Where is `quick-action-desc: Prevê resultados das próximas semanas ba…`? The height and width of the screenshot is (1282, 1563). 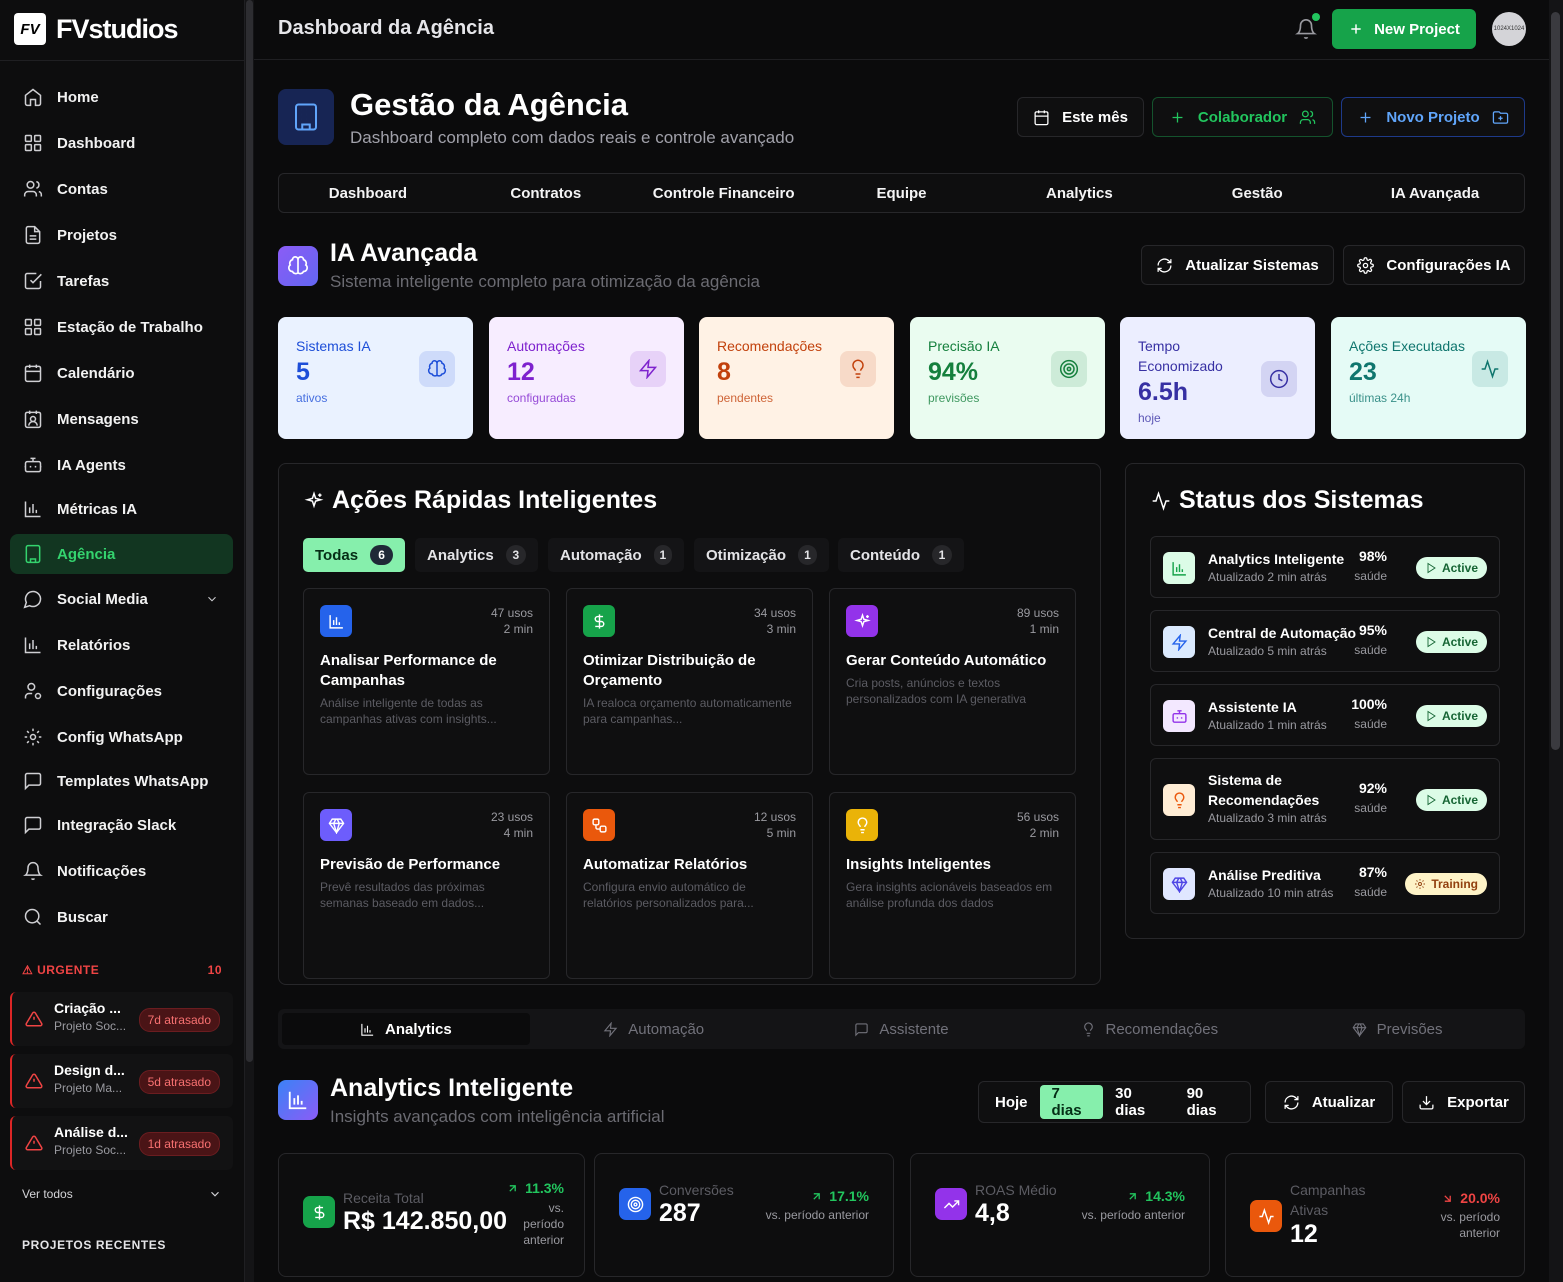
quick-action-desc: Prevê resultados das próximas semanas ba… is located at coordinates (402, 895).